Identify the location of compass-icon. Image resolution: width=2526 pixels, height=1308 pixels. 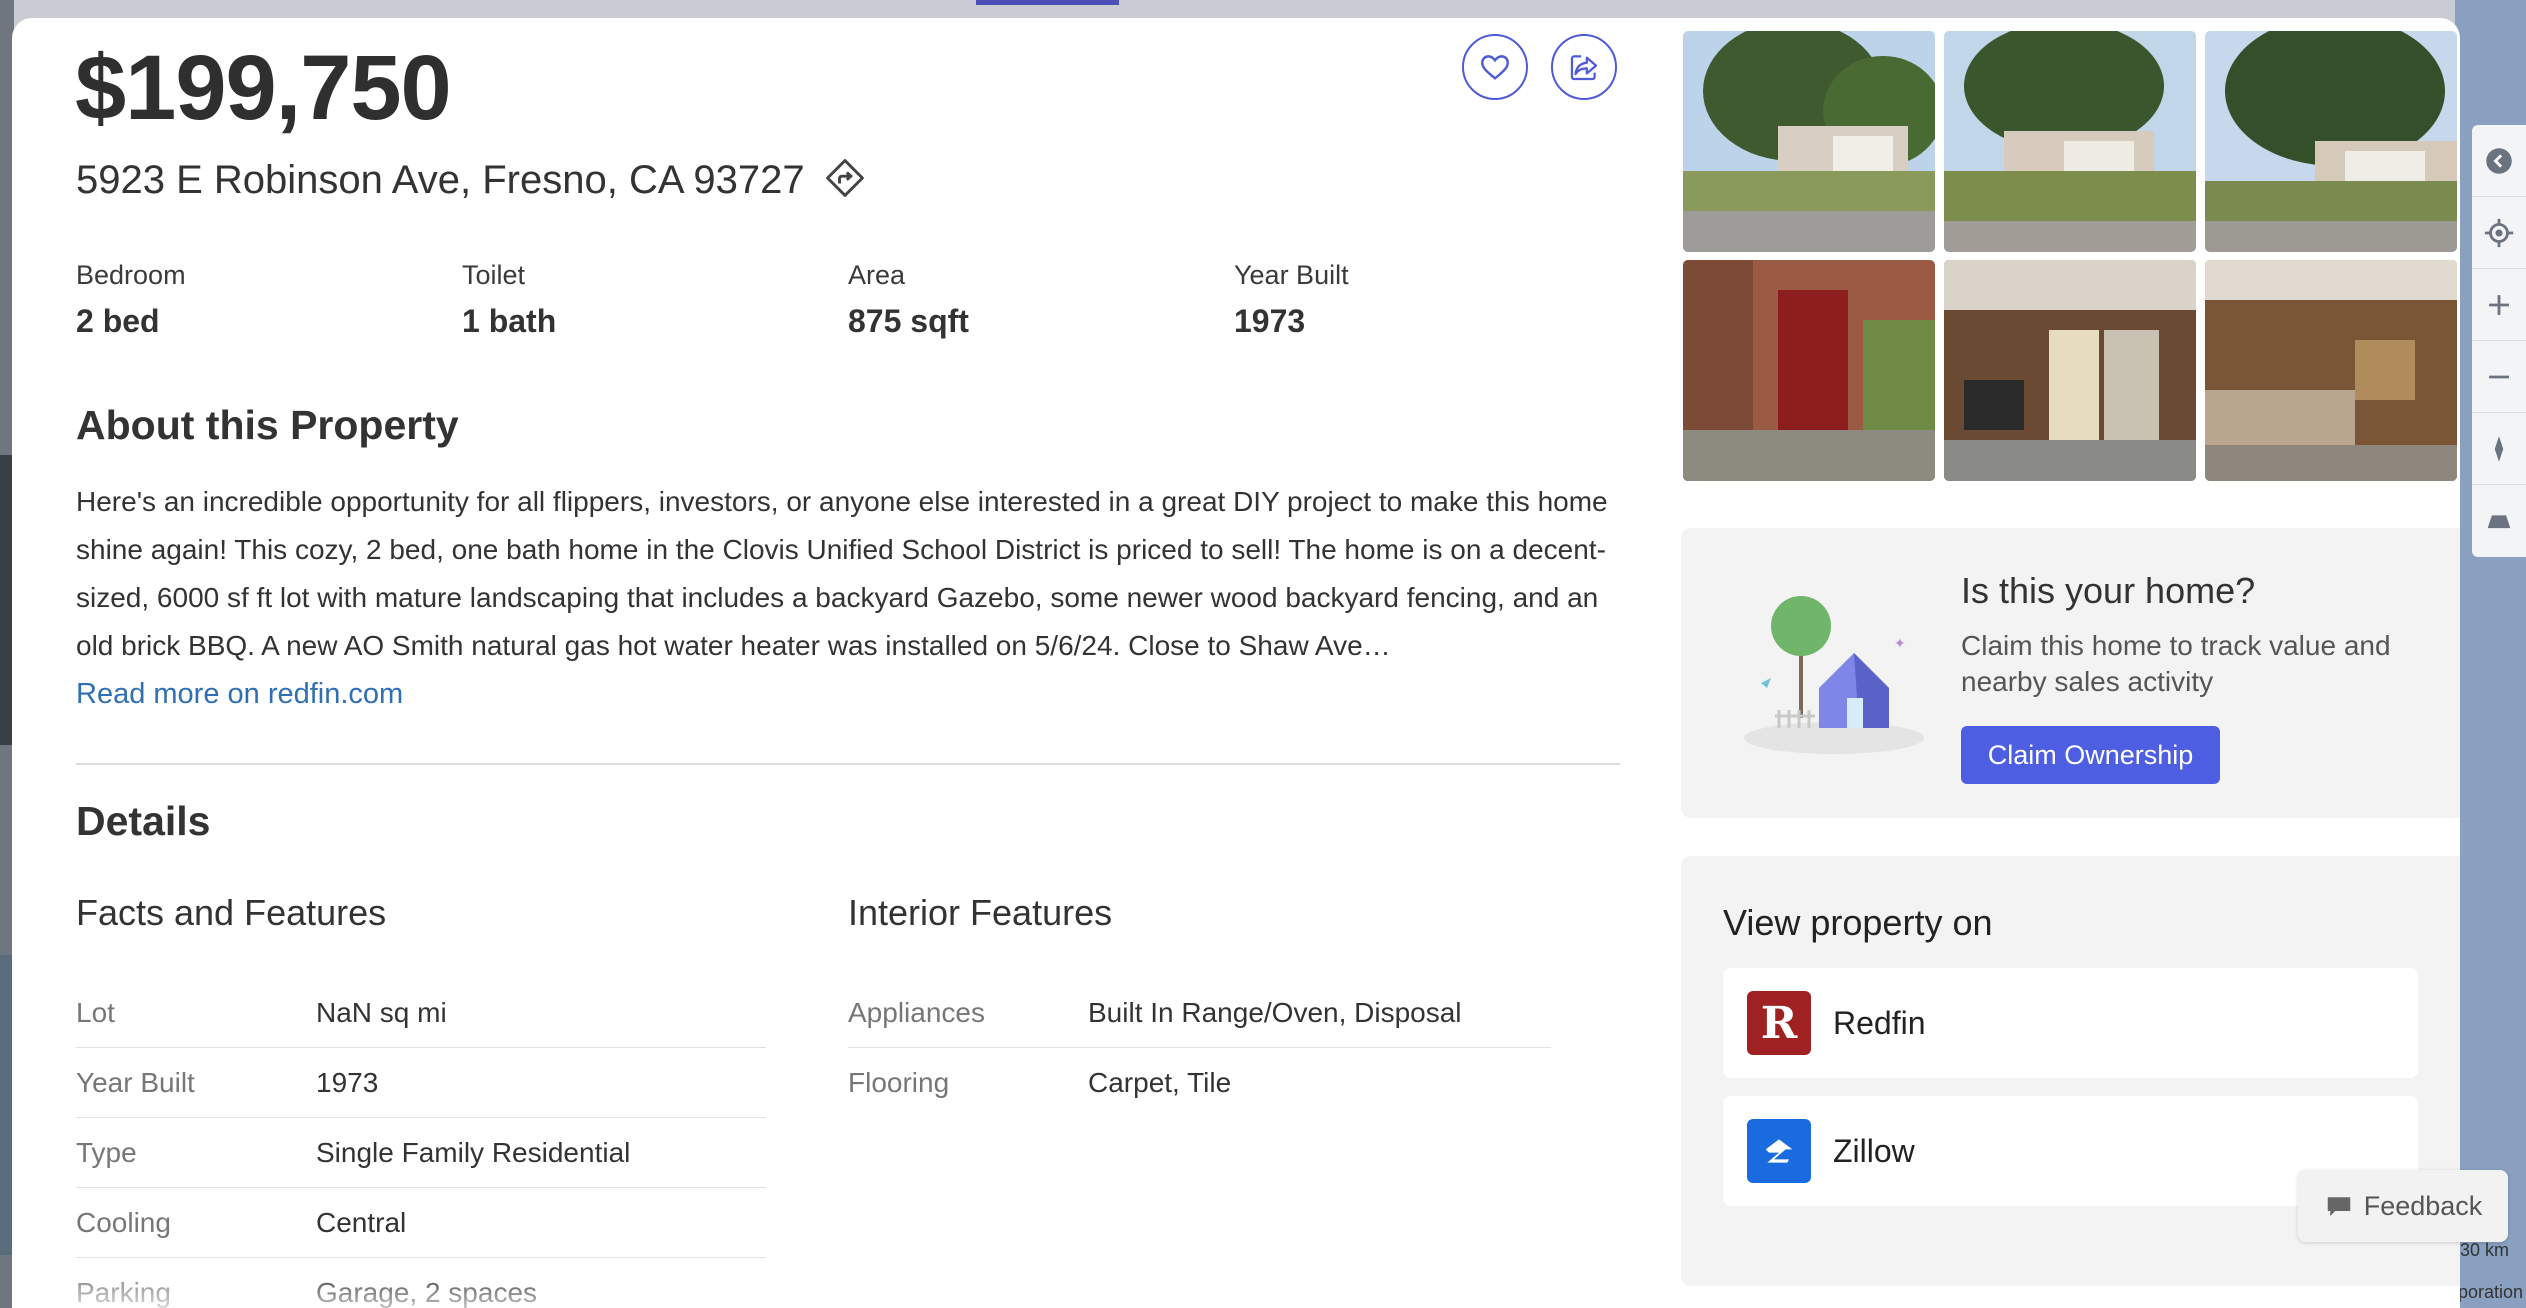
(2499, 448).